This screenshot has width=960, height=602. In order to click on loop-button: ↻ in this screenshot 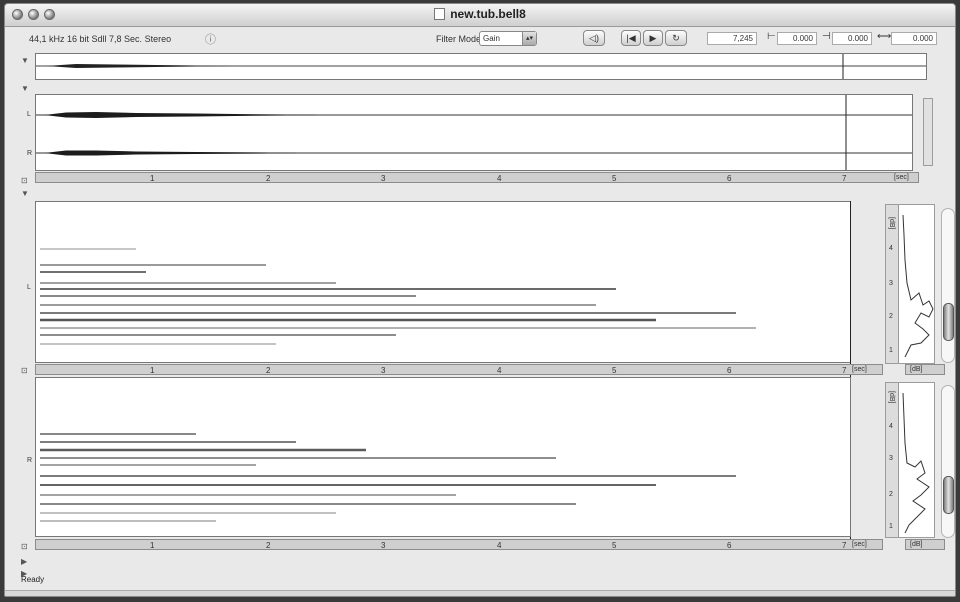, I will do `click(676, 38)`.